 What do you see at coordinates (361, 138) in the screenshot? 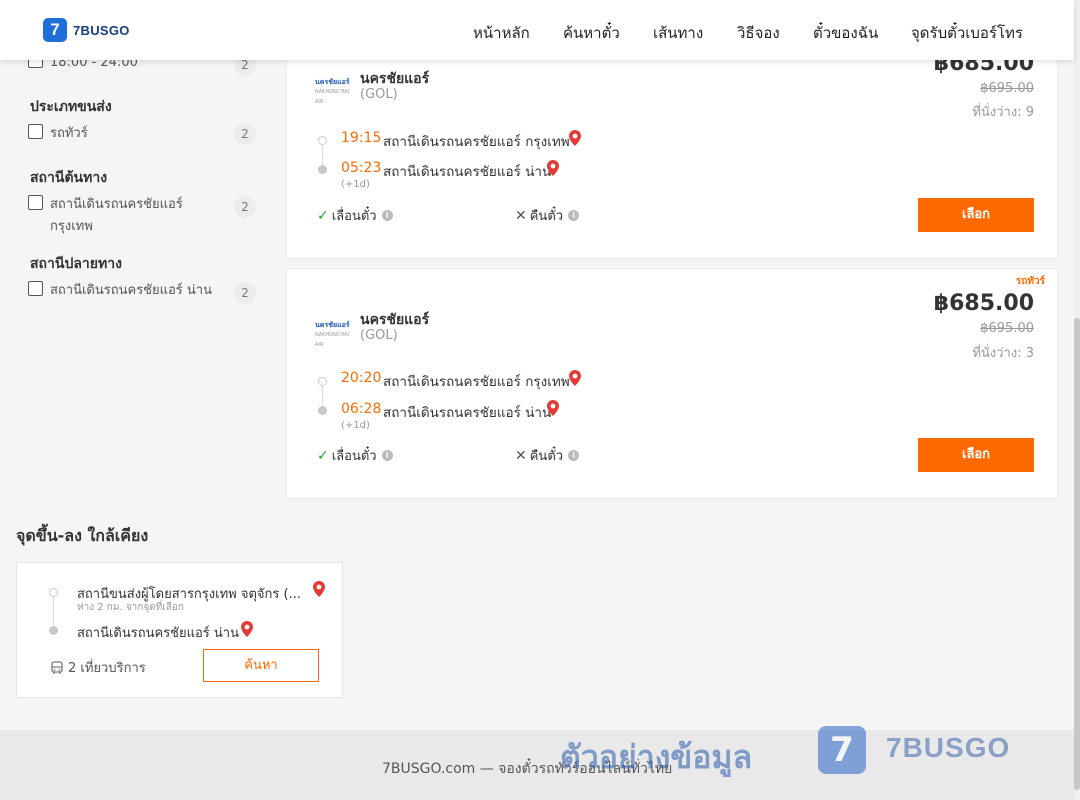
I see `depart-time: 19:15` at bounding box center [361, 138].